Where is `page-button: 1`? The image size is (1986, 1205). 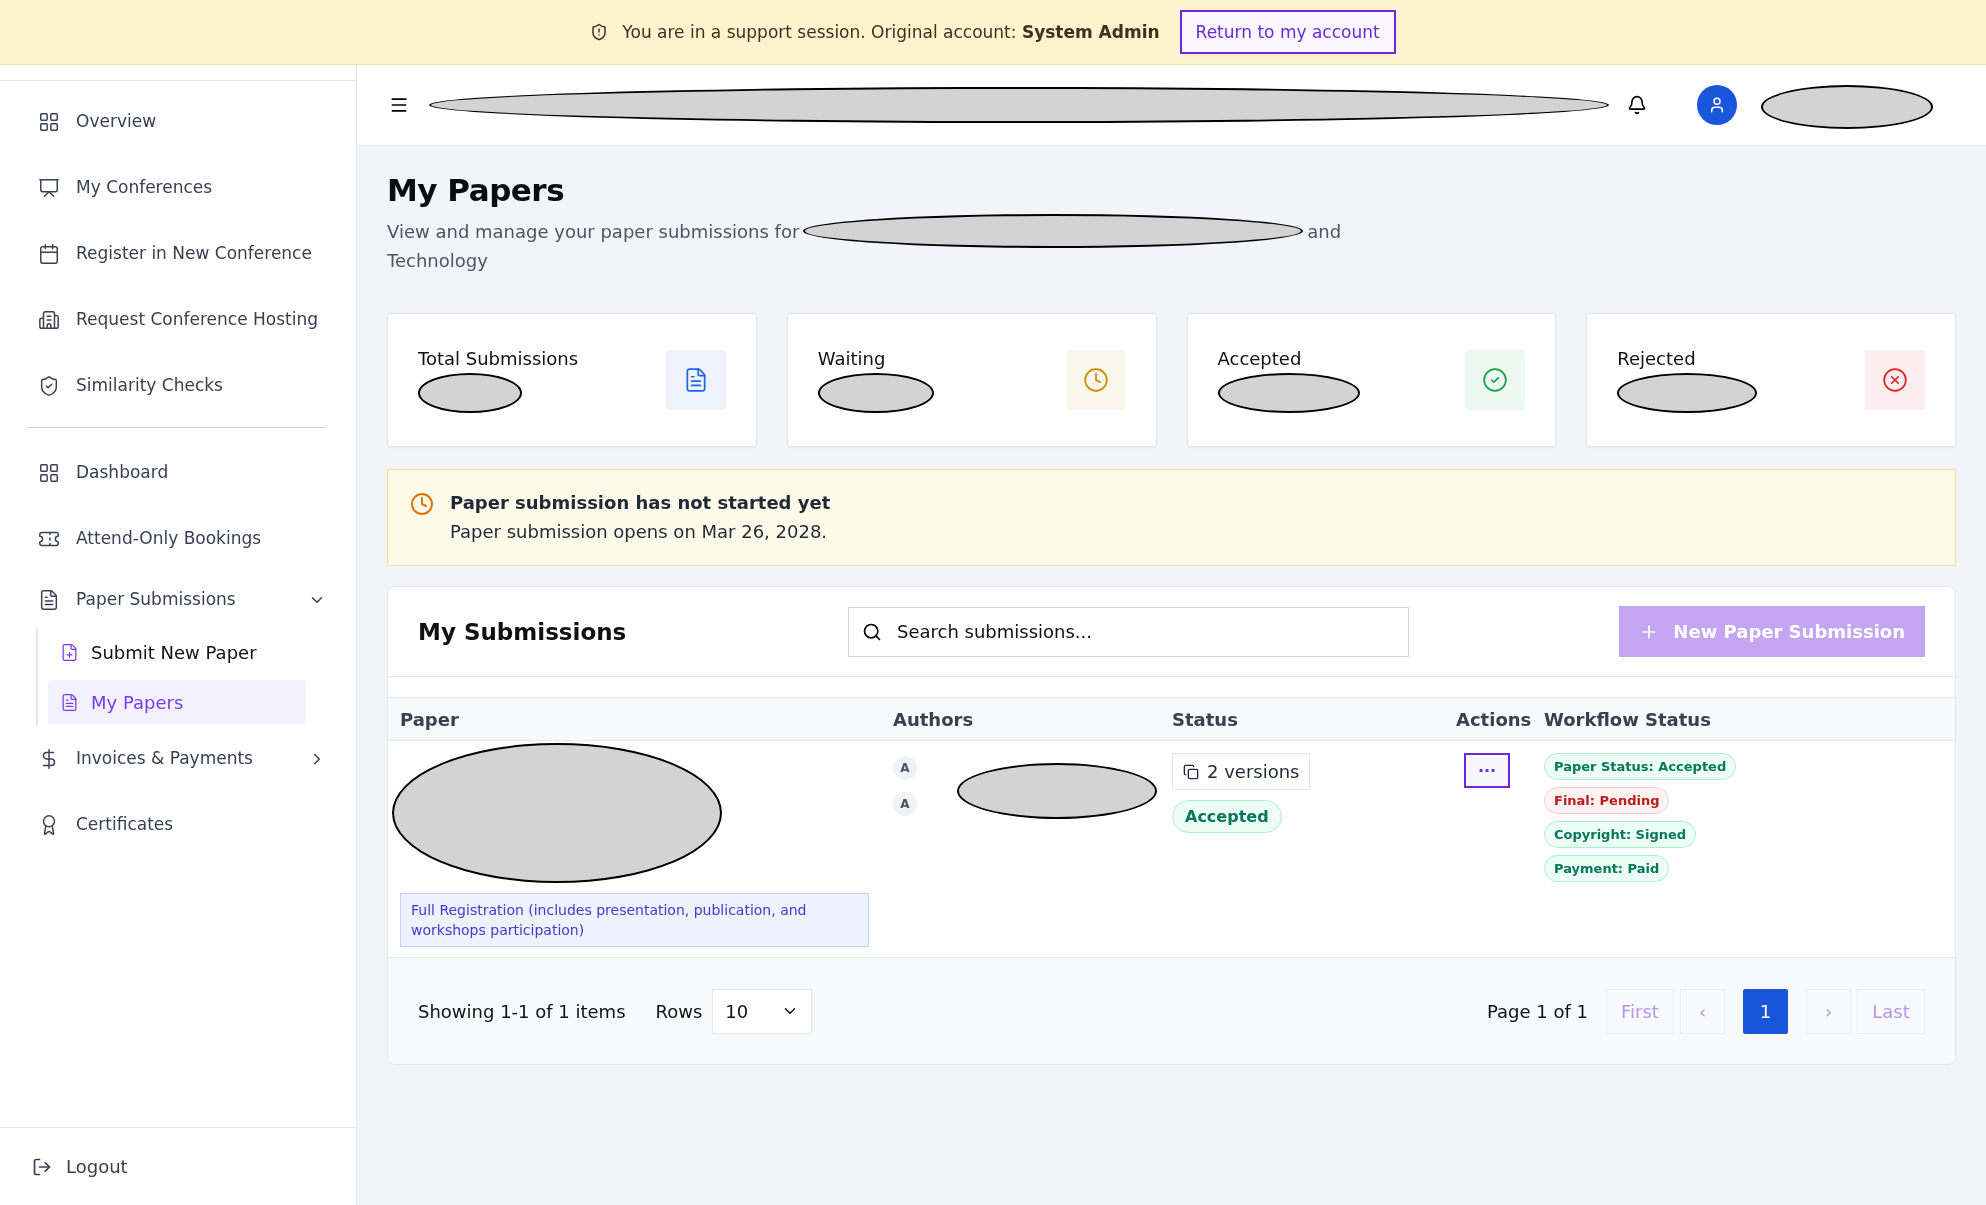
page-button: 1 is located at coordinates (1765, 1011).